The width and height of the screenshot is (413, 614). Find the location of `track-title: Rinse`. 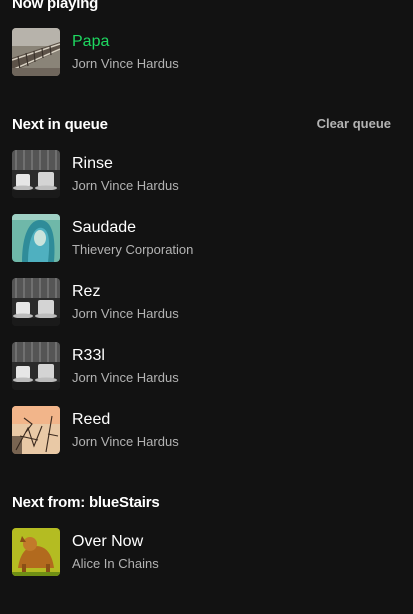

track-title: Rinse is located at coordinates (125, 164).